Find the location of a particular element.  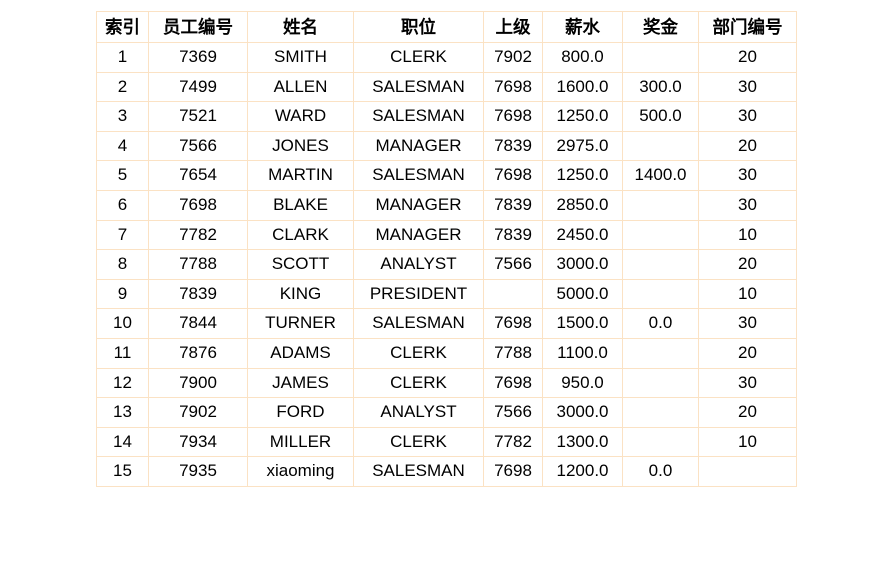

cell-empno: 7369 is located at coordinates (198, 57).